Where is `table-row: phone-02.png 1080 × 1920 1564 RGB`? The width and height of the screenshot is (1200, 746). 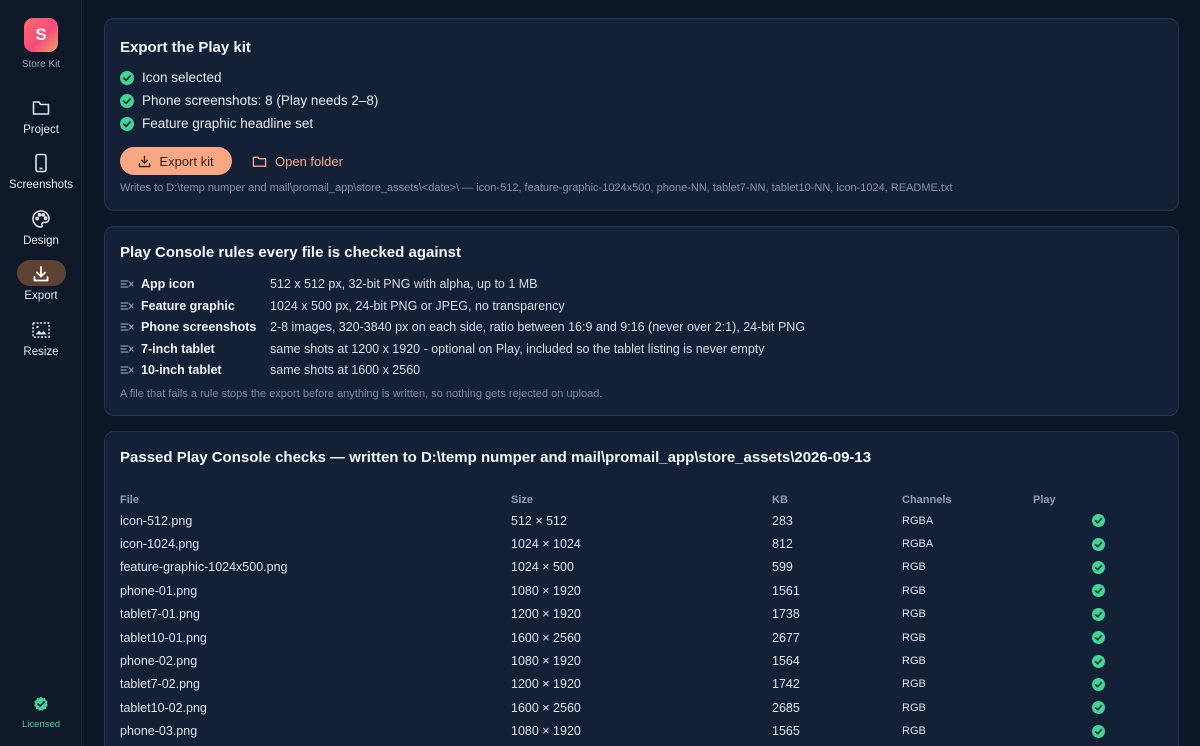
table-row: phone-02.png 1080 × 1920 1564 RGB is located at coordinates (616, 660).